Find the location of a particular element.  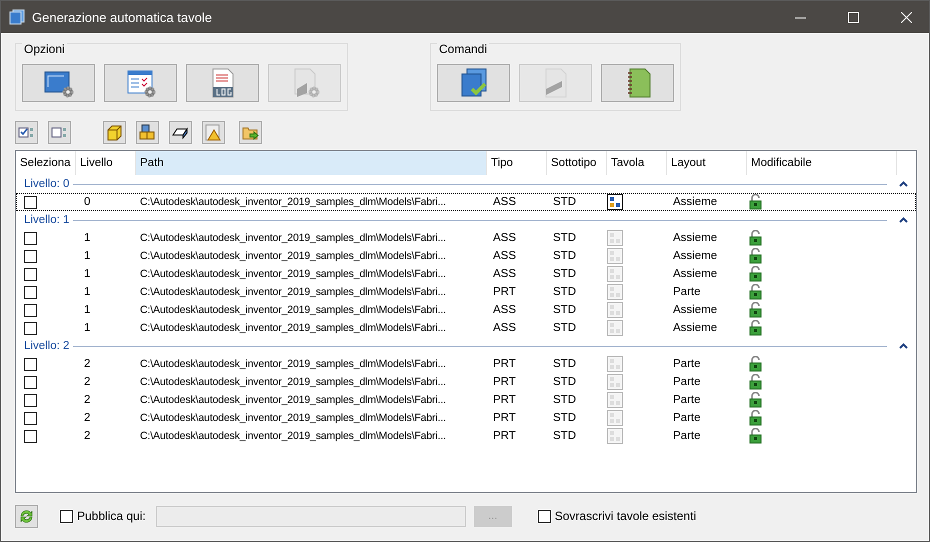

overwrite-checkbox is located at coordinates (544, 516).